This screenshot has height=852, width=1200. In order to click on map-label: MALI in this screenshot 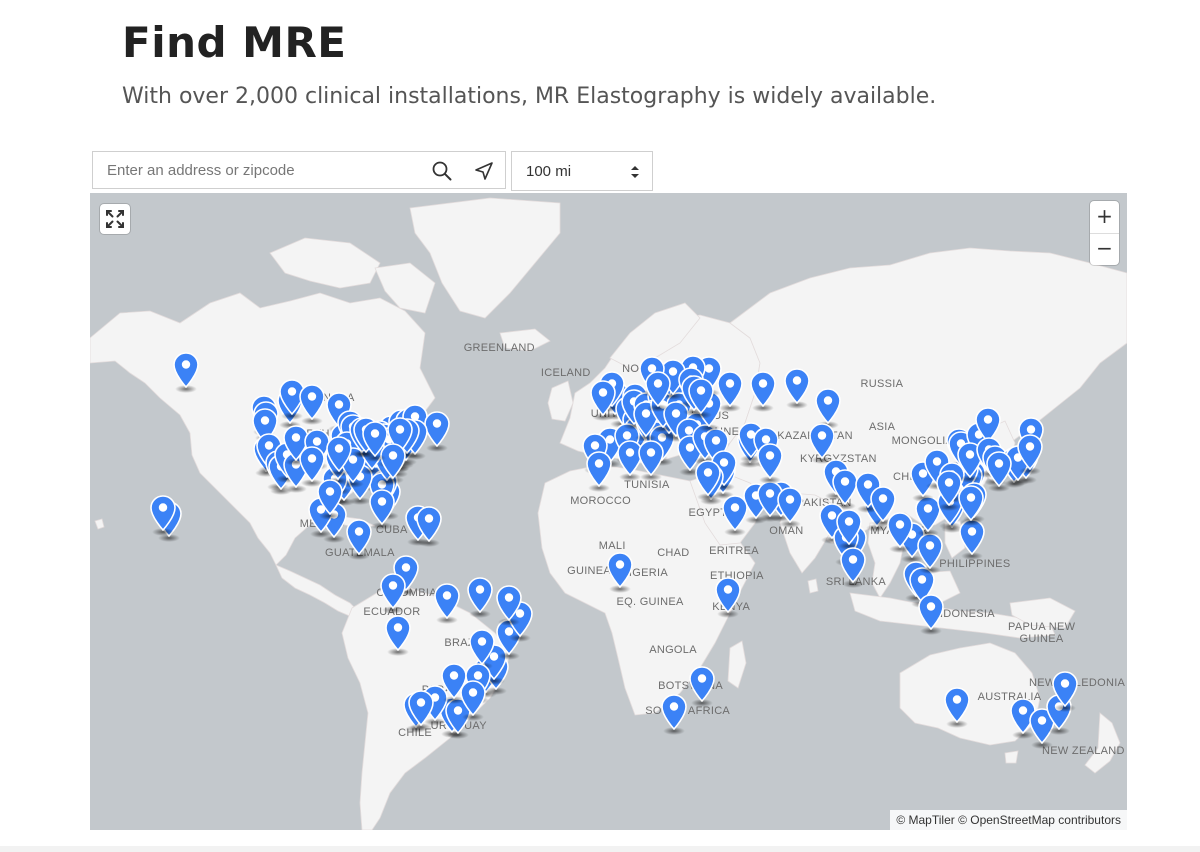, I will do `click(612, 545)`.